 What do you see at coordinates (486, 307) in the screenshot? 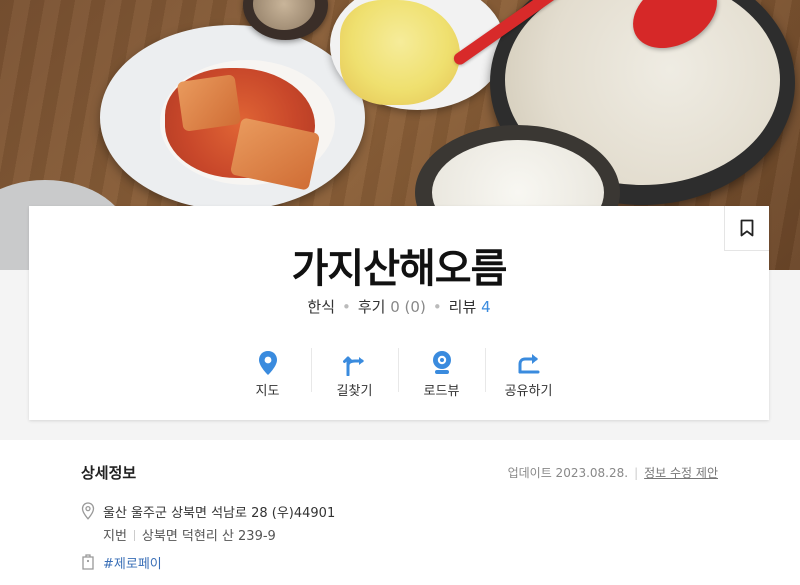
I see `blog-reviews-count: 4` at bounding box center [486, 307].